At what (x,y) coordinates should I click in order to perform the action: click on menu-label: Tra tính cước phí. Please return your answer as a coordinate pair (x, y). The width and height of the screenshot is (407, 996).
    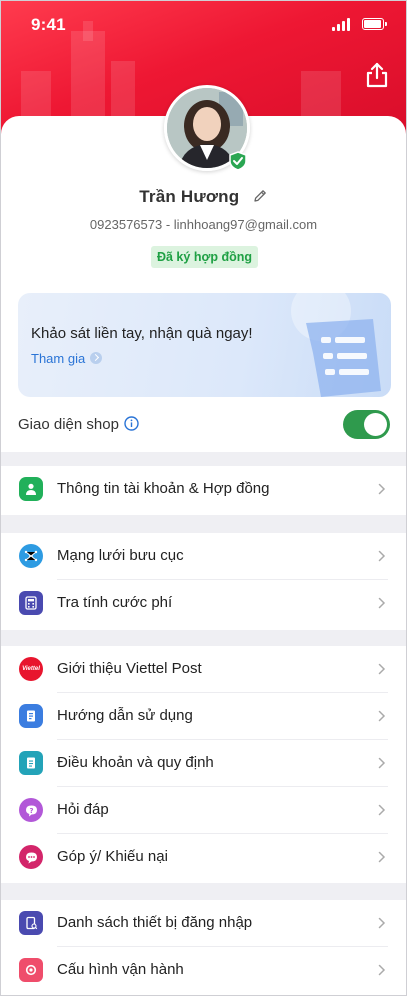
    Looking at the image, I should click on (115, 602).